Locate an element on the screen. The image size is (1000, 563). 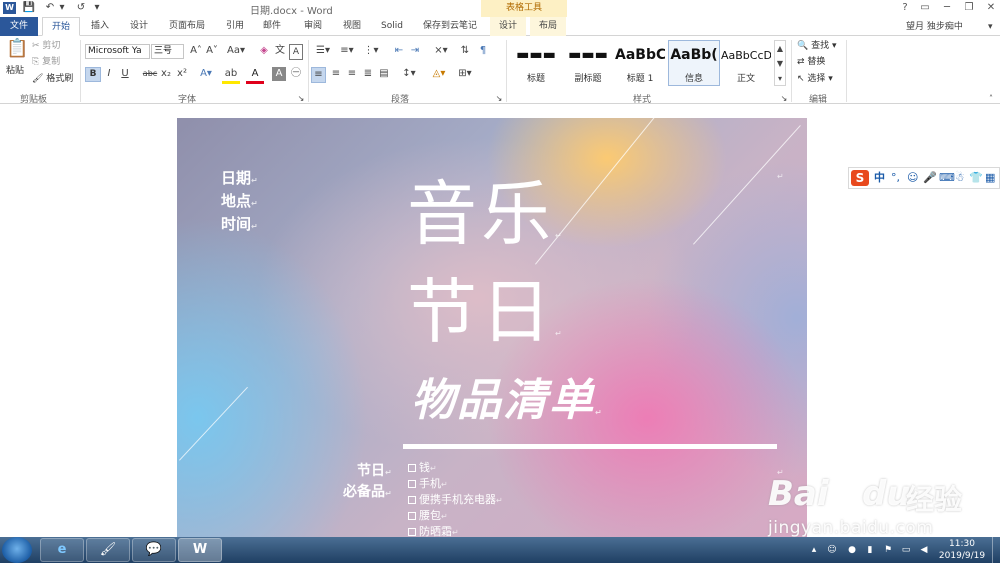
character-shading-icon: A is located at coordinates (279, 74).